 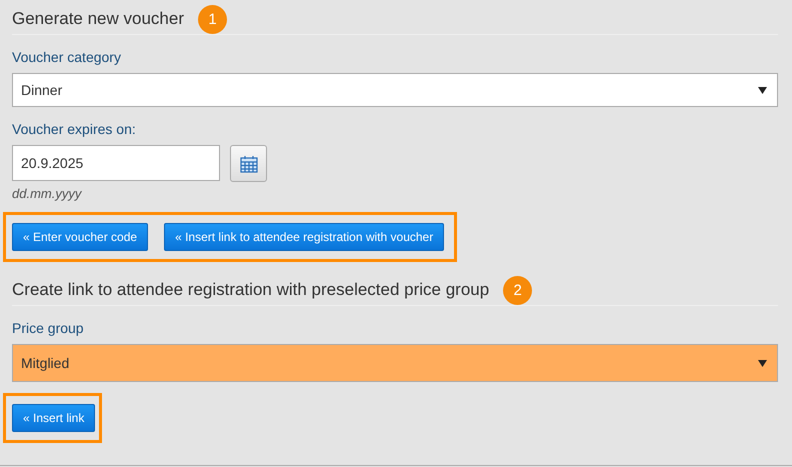 I want to click on calendar-button, so click(x=248, y=163).